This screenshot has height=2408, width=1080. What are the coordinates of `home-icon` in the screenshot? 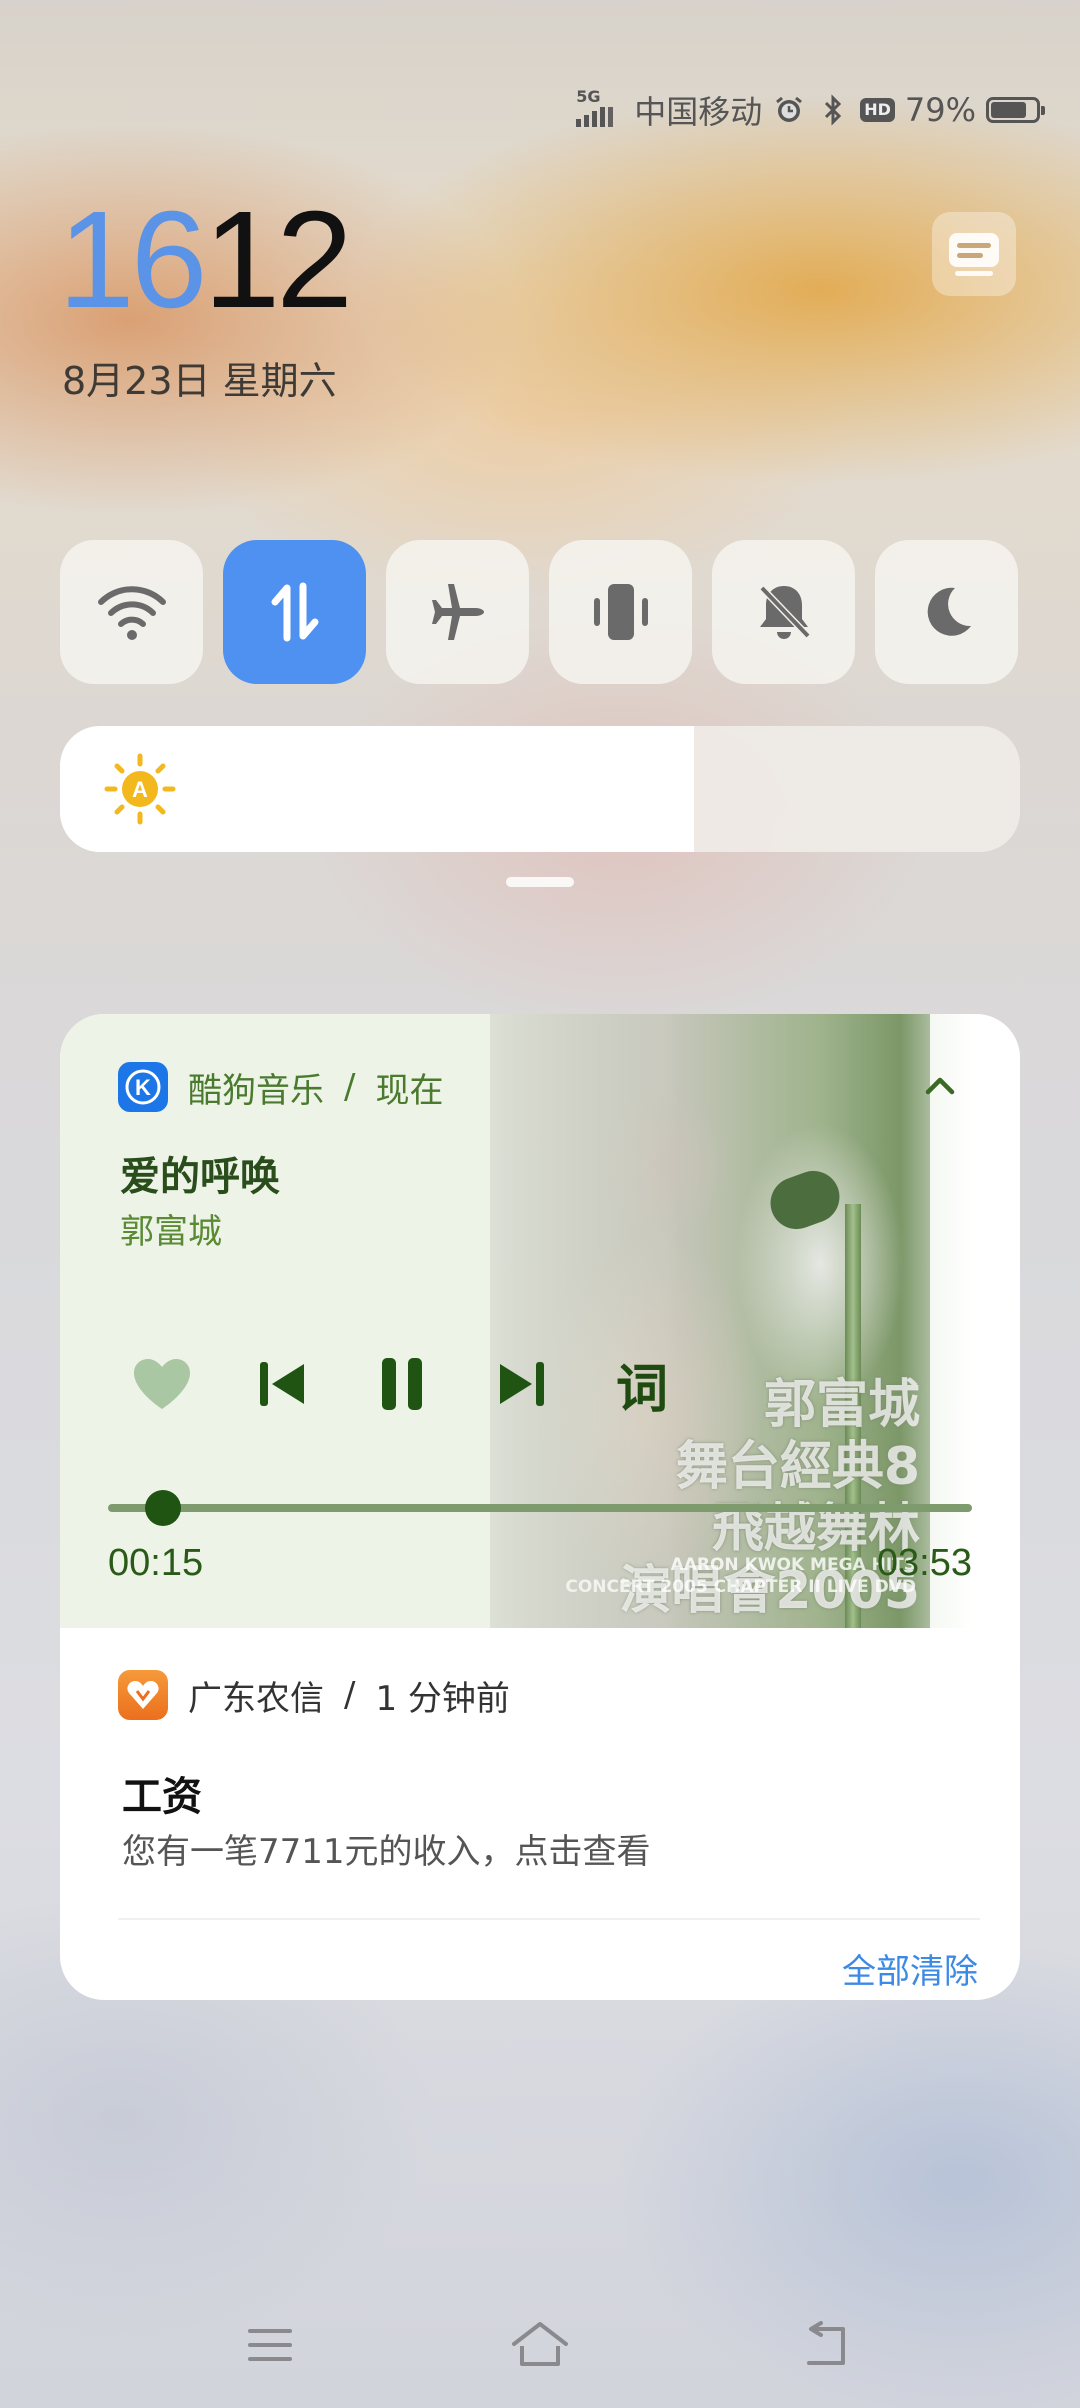 It's located at (540, 2344).